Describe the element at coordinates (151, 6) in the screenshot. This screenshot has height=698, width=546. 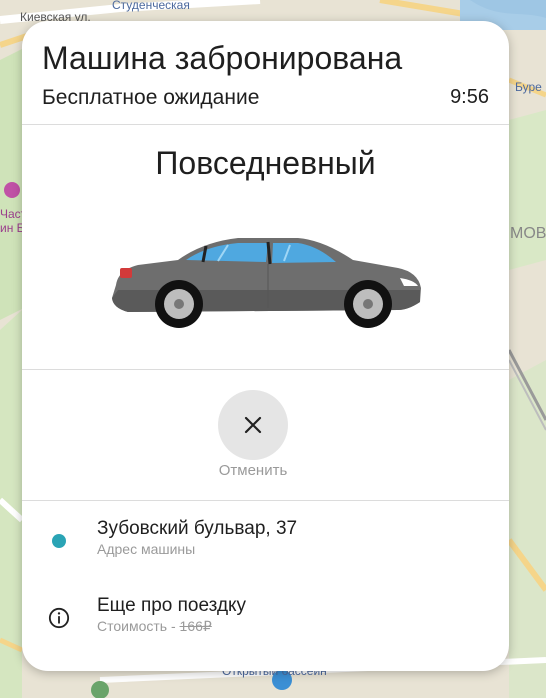
I see `map-label: Студенческая` at that location.